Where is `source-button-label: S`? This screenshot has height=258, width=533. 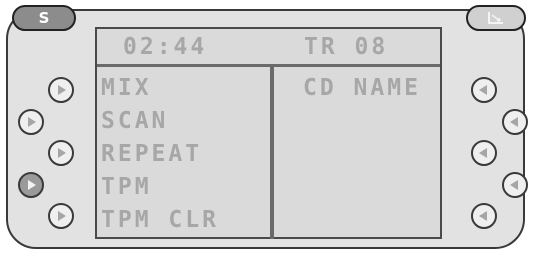
source-button-label: S is located at coordinates (44, 18).